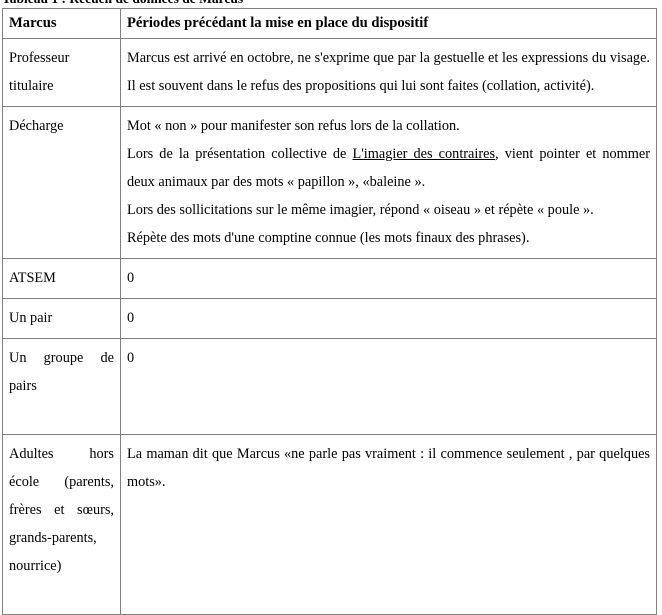 Image resolution: width=662 pixels, height=615 pixels. What do you see at coordinates (131, 358) in the screenshot?
I see `cell-paragraph: 0` at bounding box center [131, 358].